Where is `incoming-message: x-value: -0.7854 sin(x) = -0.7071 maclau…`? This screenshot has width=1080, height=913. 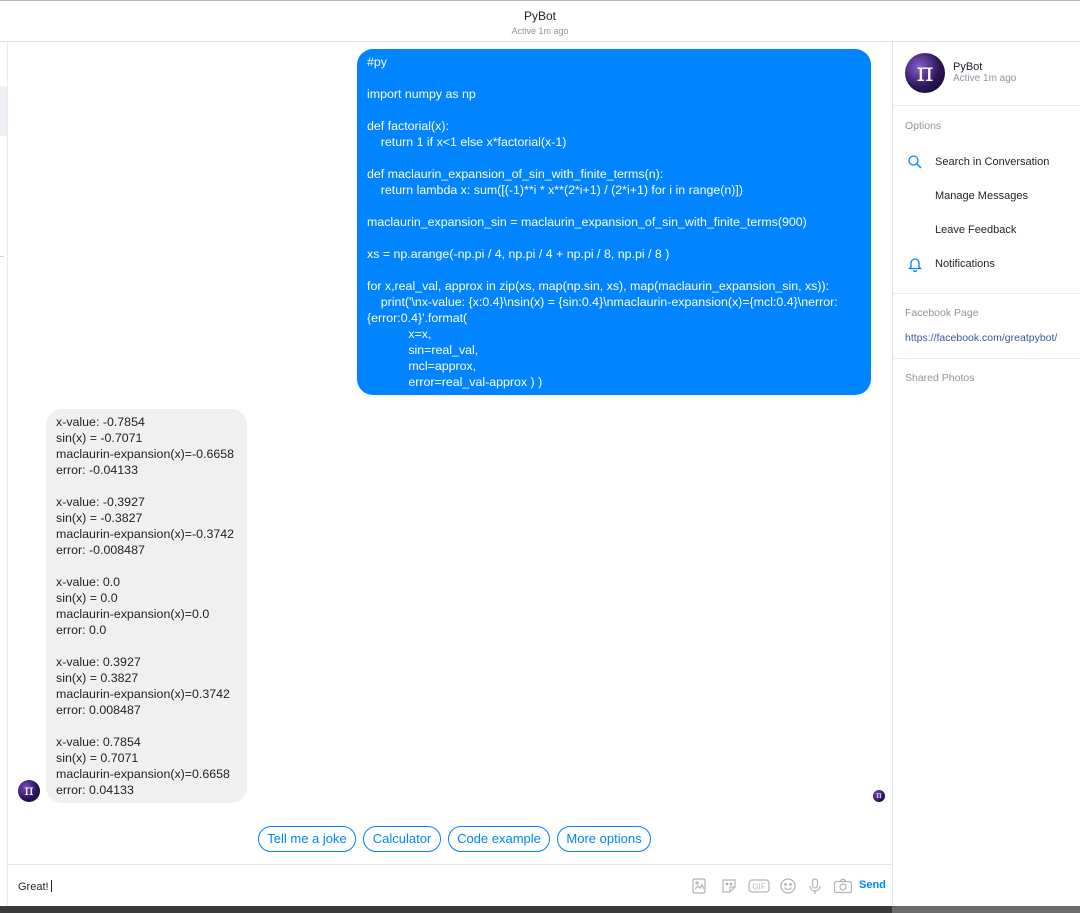 incoming-message: x-value: -0.7854 sin(x) = -0.7071 maclau… is located at coordinates (146, 606).